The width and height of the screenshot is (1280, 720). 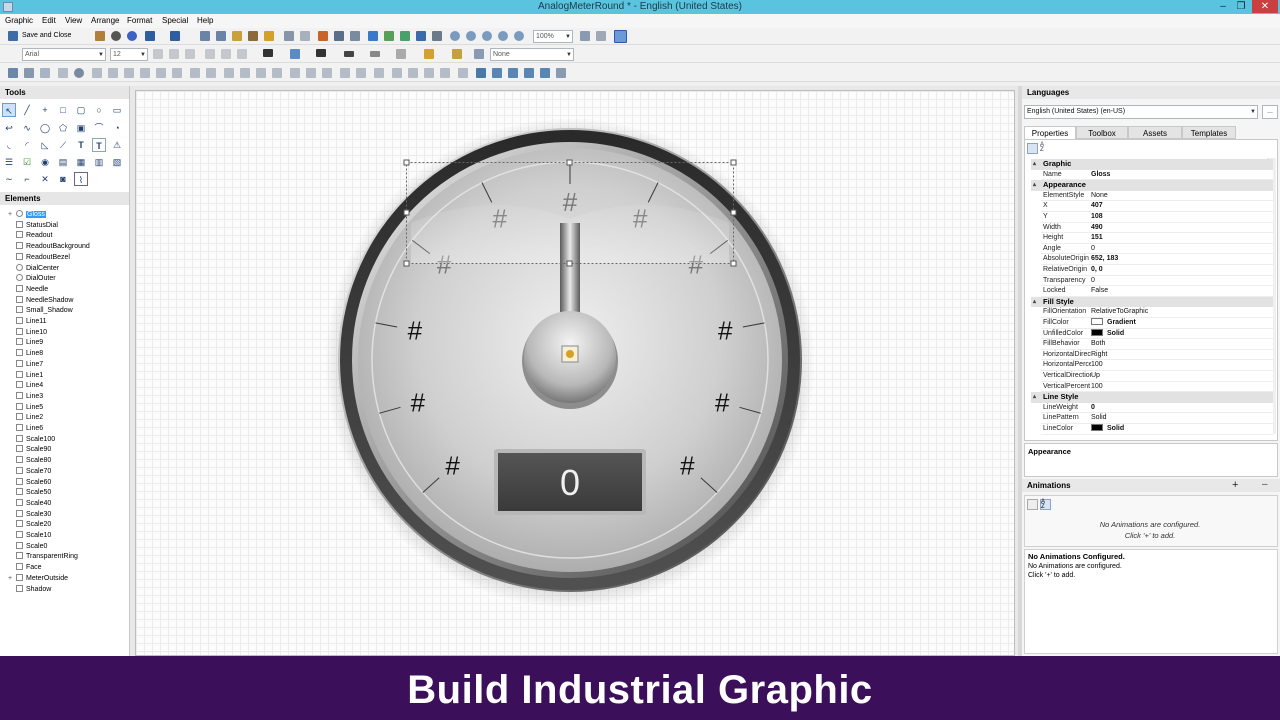 I want to click on arc2-tool-icon: ◜, so click(x=27, y=145).